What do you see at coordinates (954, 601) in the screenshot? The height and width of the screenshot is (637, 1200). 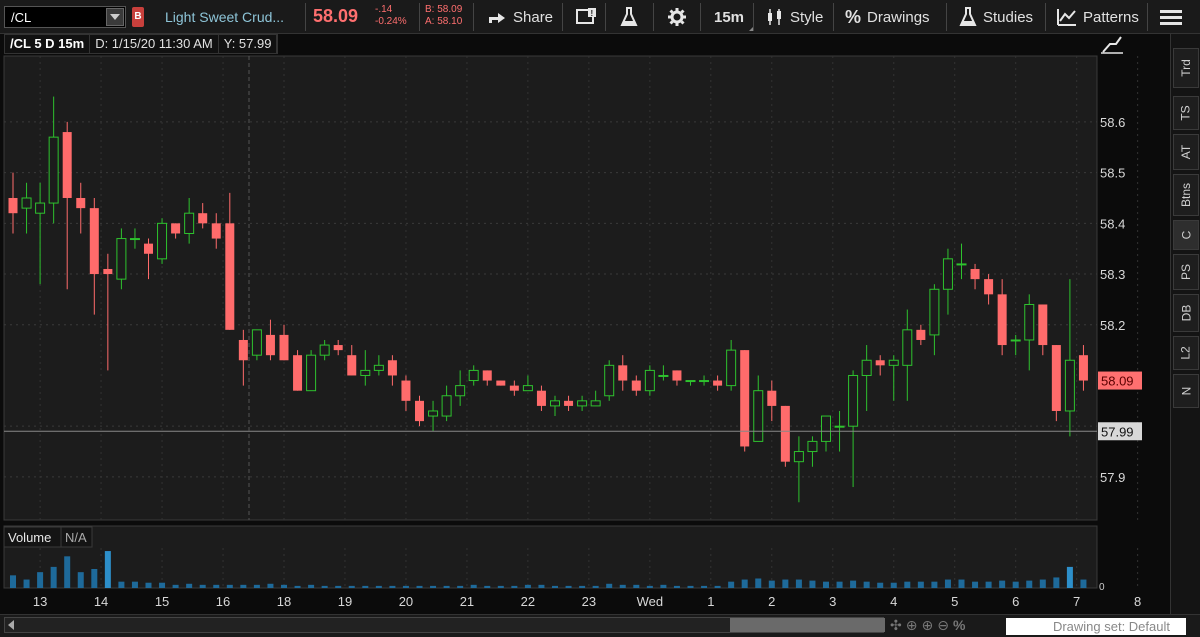 I see `time-tick-label: 5` at bounding box center [954, 601].